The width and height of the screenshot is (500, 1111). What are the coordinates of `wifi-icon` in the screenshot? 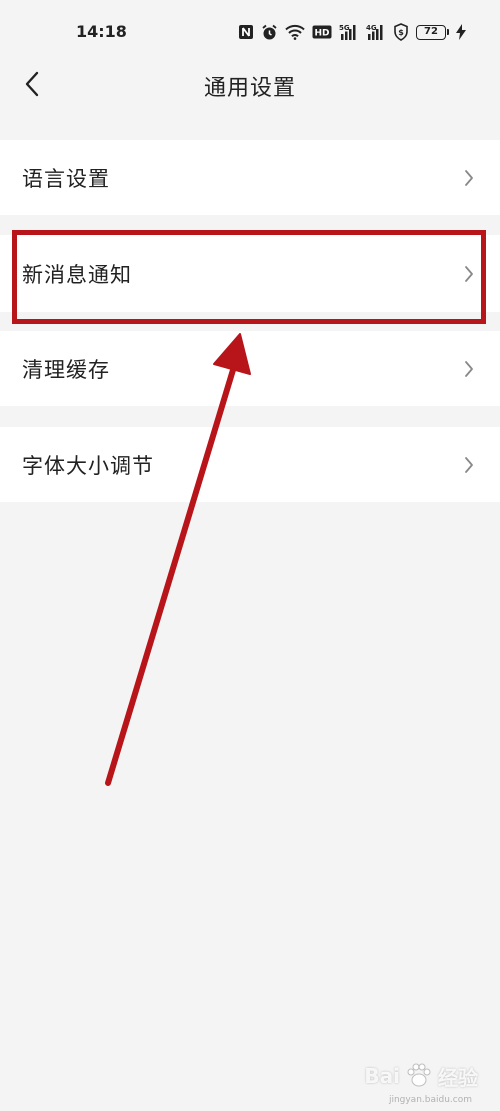 It's located at (295, 32).